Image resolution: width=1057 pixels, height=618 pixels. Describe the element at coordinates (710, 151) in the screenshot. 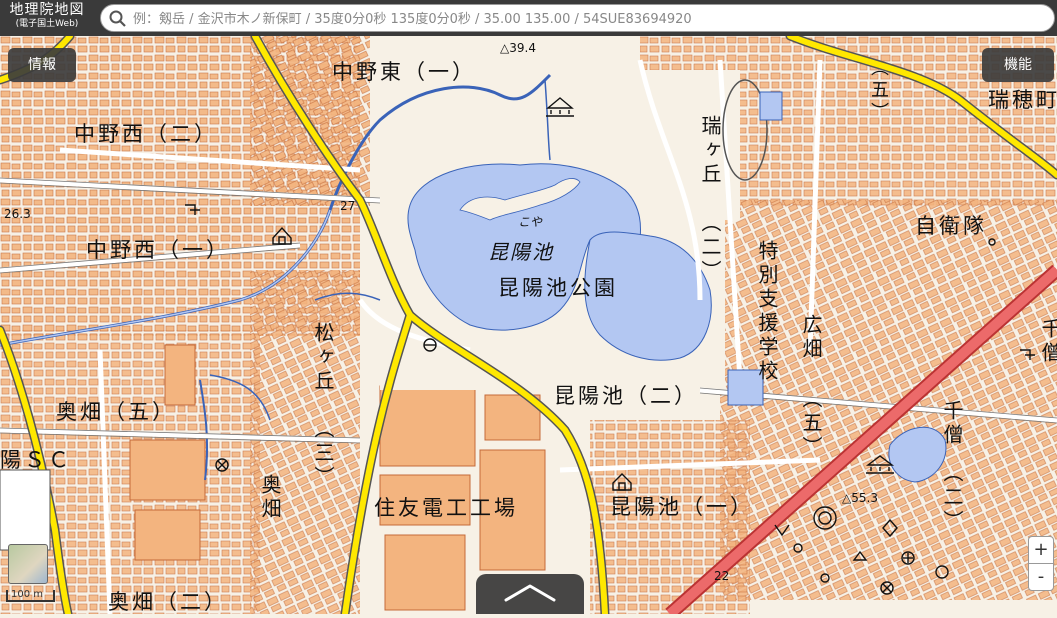

I see `place-label-zuikeoka: 瑞ヶ丘` at that location.